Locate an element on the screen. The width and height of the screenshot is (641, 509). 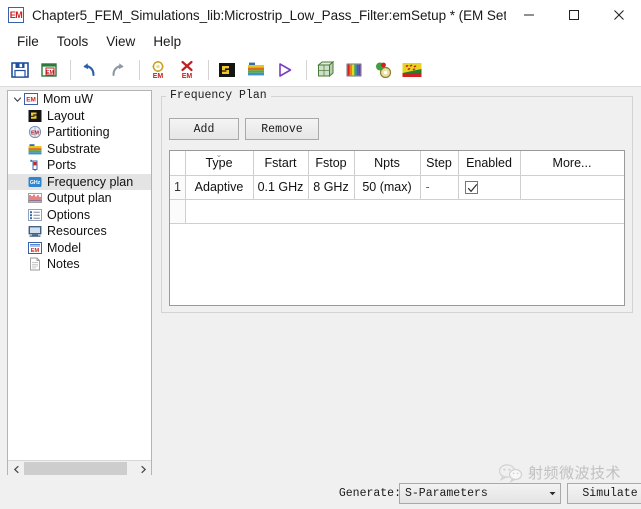
mesh-cube-icon is located at coordinates (325, 70).